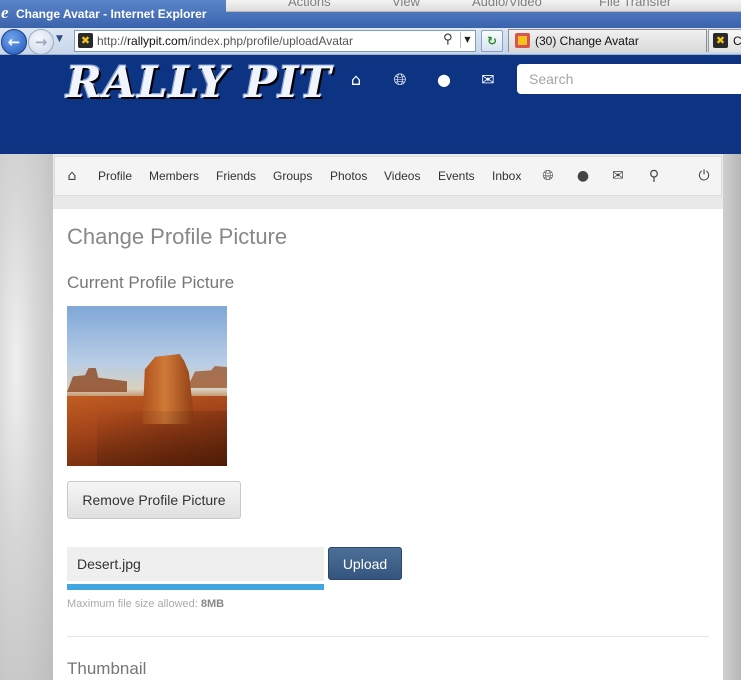 This screenshot has width=741, height=680. Describe the element at coordinates (62, 40) in the screenshot. I see `history-dropdown-icon: ▼` at that location.